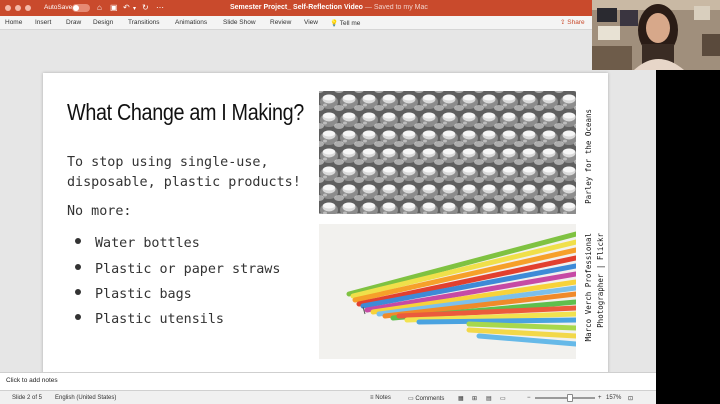  I want to click on tab-insert: Insert, so click(43, 22).